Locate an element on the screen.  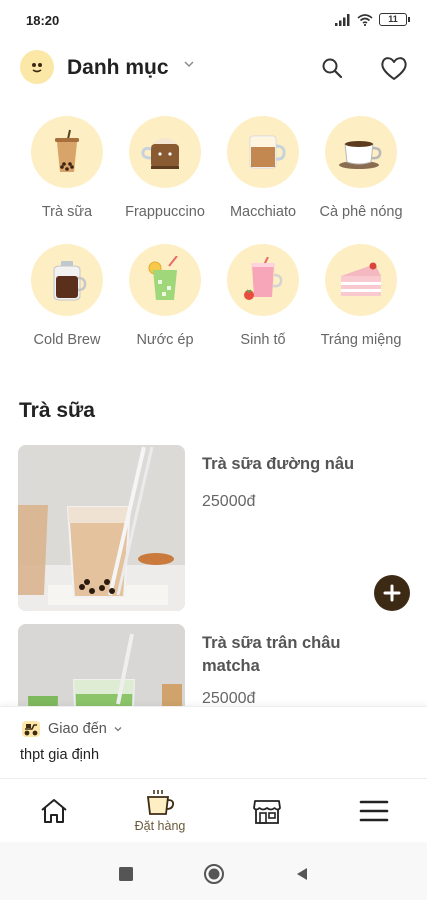
milk-tea-icon is located at coordinates (67, 150).